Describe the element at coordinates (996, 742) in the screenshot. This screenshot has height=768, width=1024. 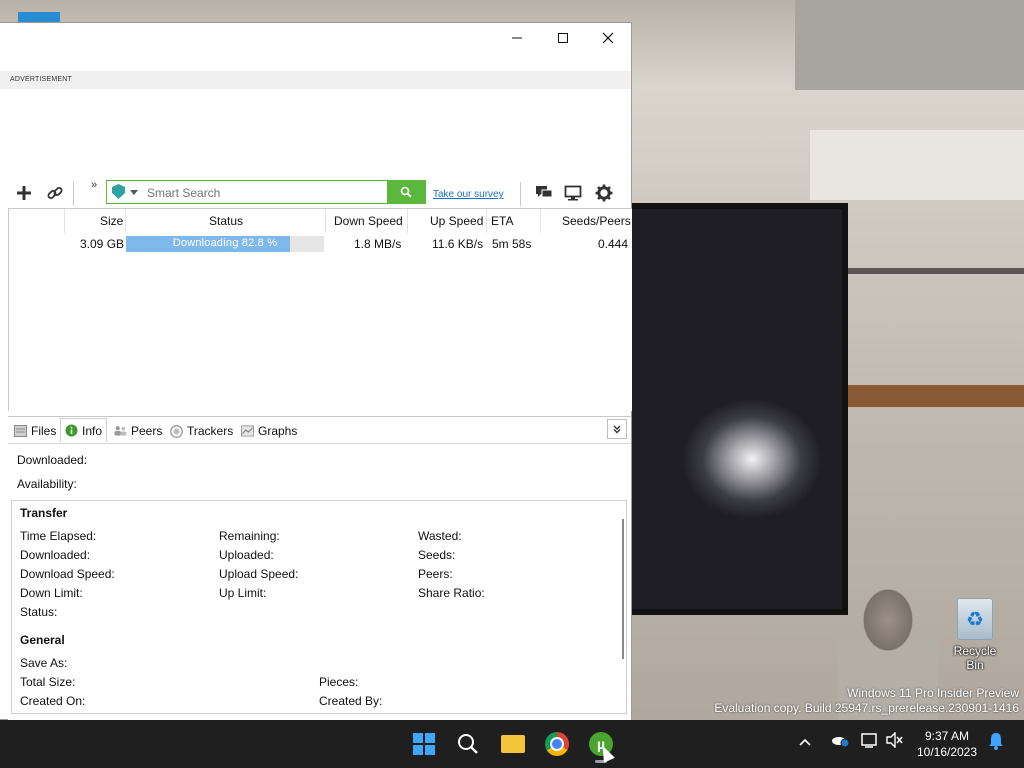
I see `notifications-button` at that location.